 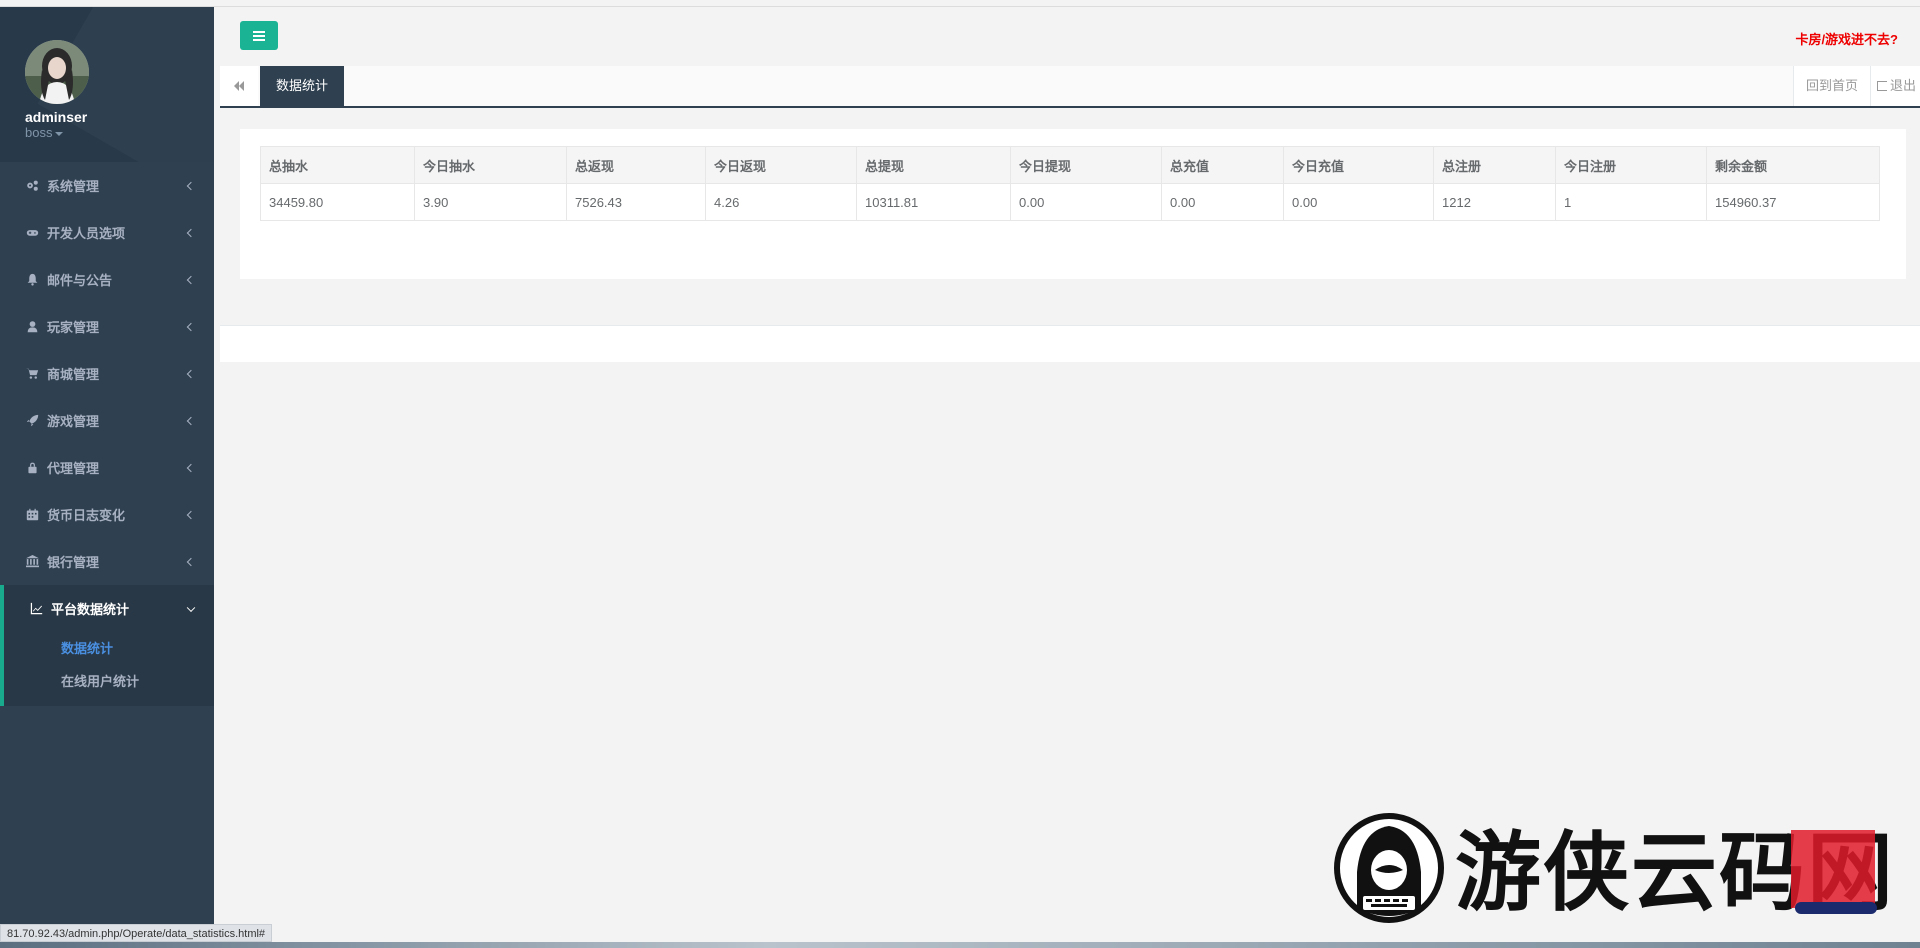 I want to click on sidebar-group-platform-stats: 平台数据统计 数据统计 在线用户统计, so click(x=107, y=645).